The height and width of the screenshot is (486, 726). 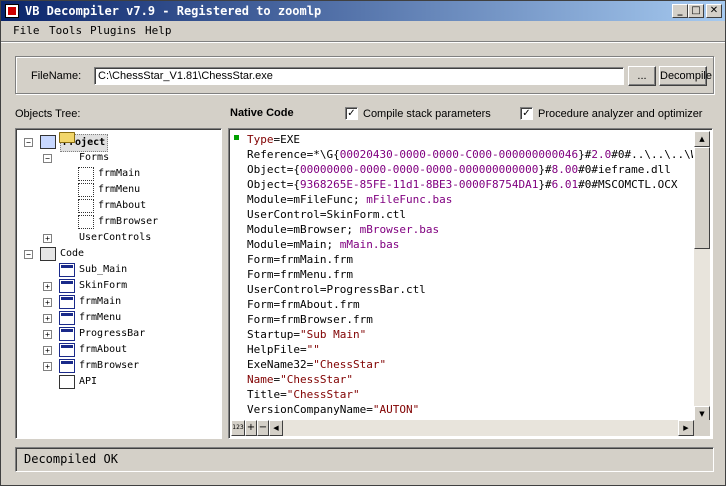 I want to click on code-line: Form=frmAbout.frm, so click(x=470, y=304).